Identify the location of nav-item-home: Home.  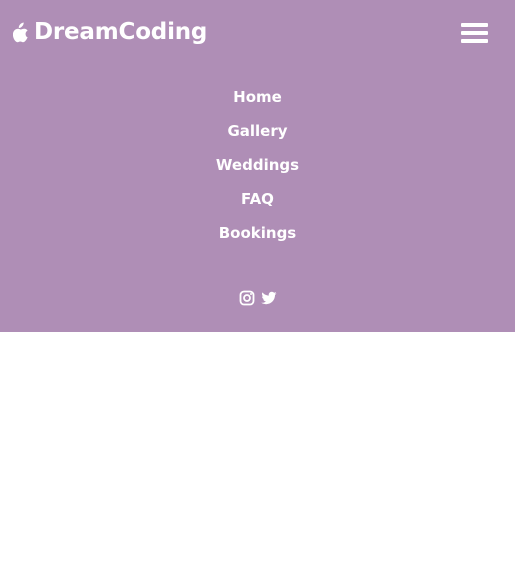
(257, 97).